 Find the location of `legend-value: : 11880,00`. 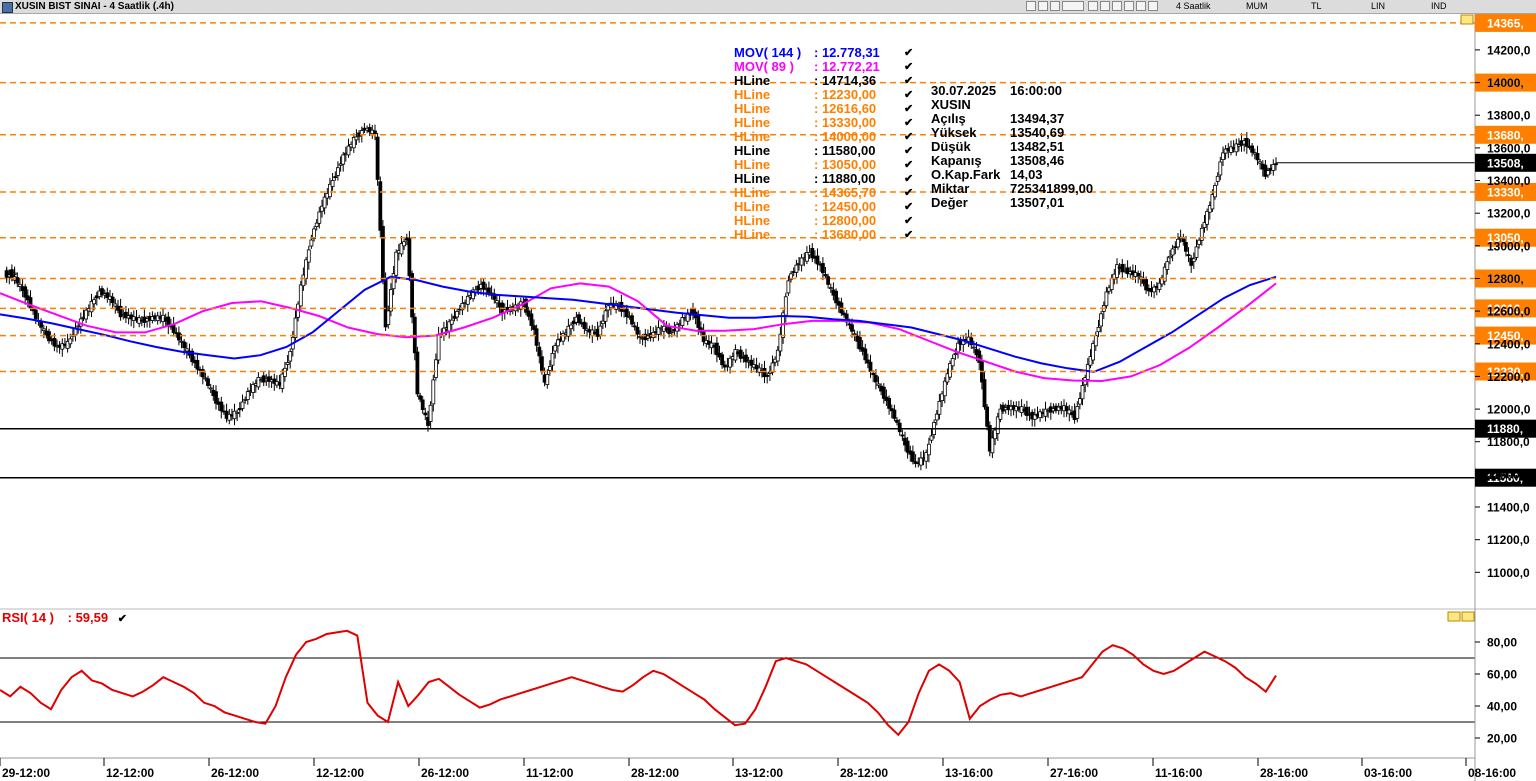

legend-value: : 11880,00 is located at coordinates (845, 178).